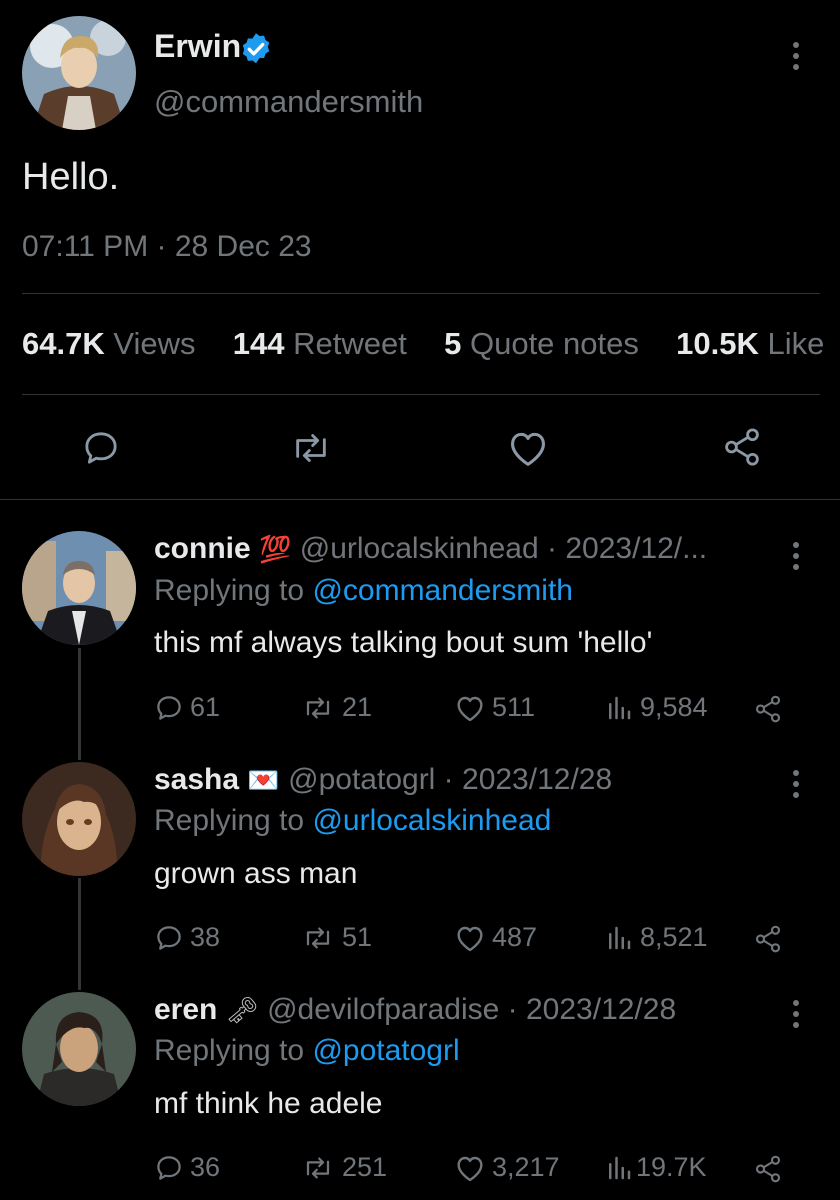  Describe the element at coordinates (442, 590) in the screenshot. I see `replying-to-handle: @commandersmith` at that location.